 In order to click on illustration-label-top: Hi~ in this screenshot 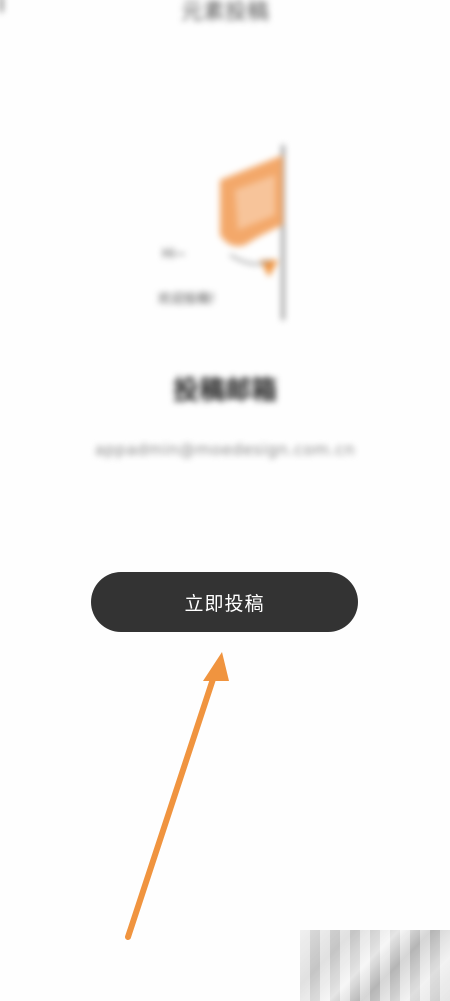, I will do `click(174, 254)`.